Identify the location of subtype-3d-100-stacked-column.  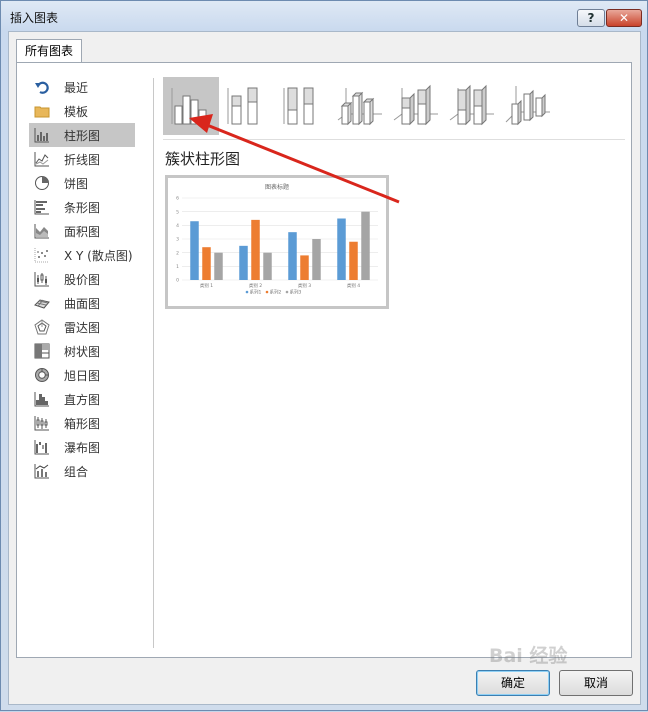
(471, 106).